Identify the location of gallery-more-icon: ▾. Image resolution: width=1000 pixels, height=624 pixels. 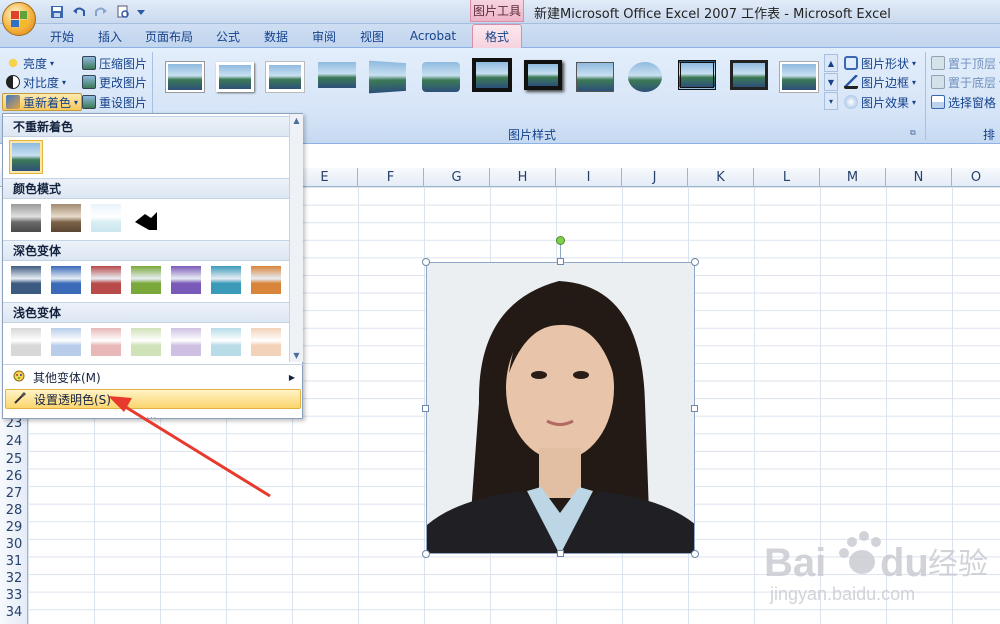
(831, 101).